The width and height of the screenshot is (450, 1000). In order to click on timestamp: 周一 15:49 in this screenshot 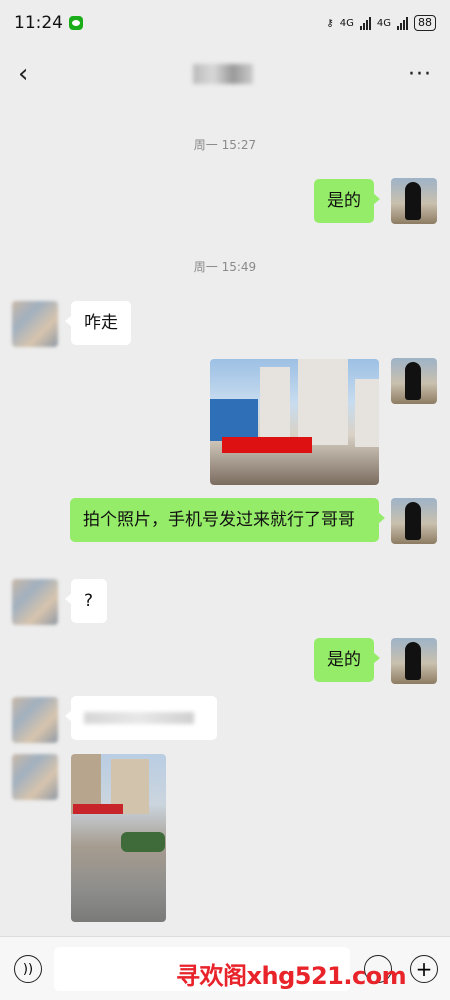, I will do `click(225, 267)`.